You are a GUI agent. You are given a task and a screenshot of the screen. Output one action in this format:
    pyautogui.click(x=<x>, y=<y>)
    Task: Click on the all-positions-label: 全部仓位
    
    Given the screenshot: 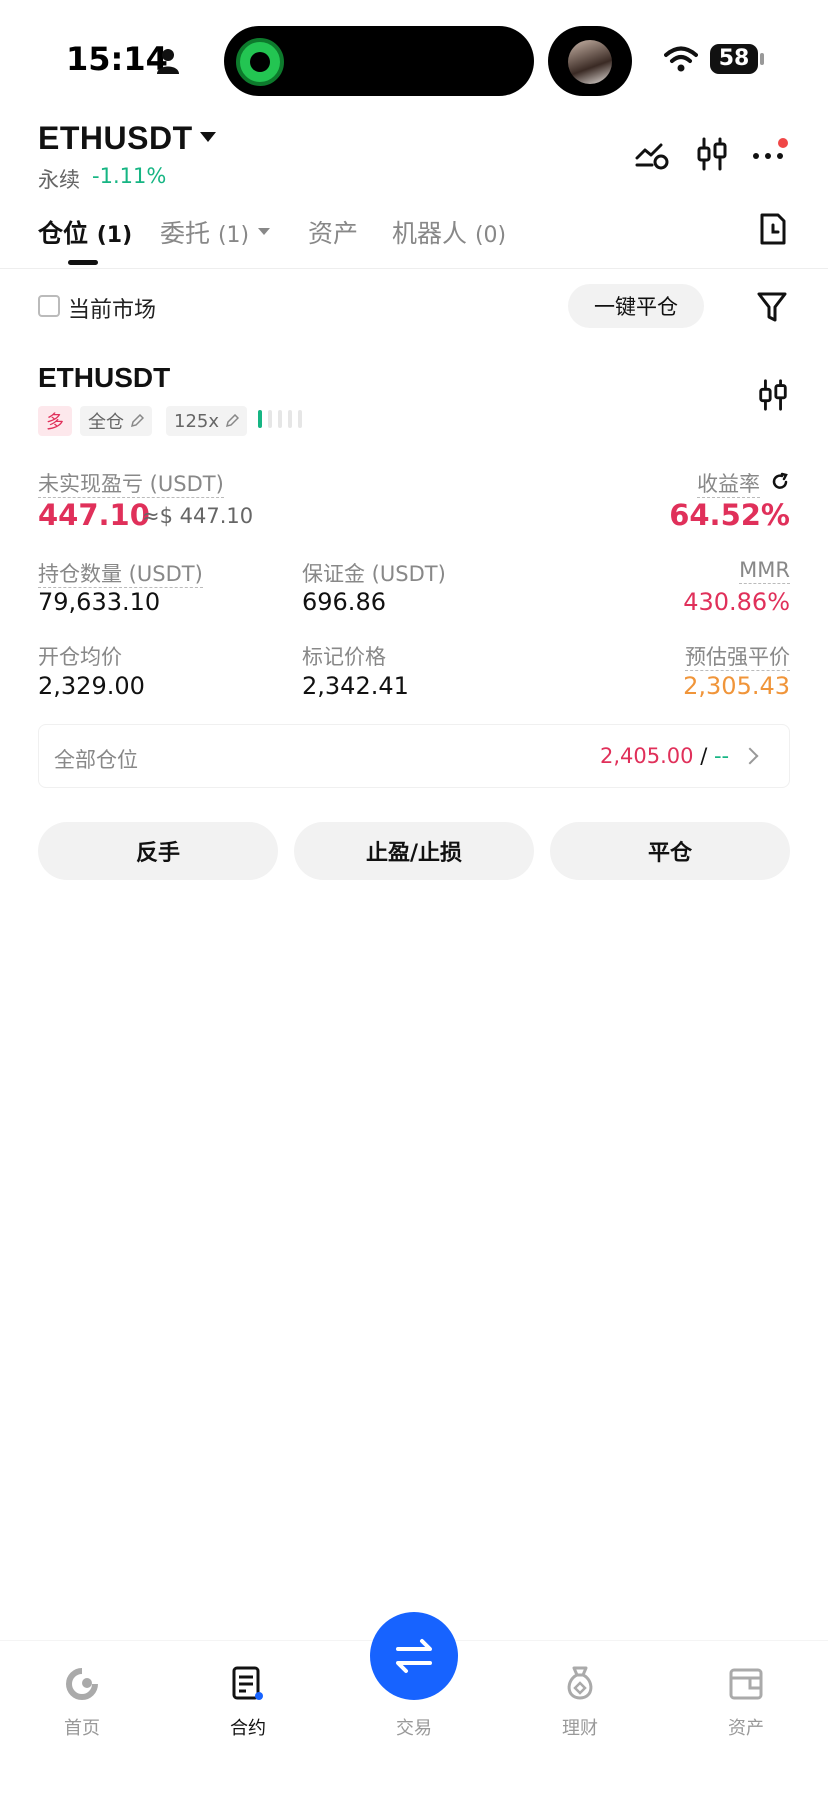 What is the action you would take?
    pyautogui.click(x=96, y=760)
    